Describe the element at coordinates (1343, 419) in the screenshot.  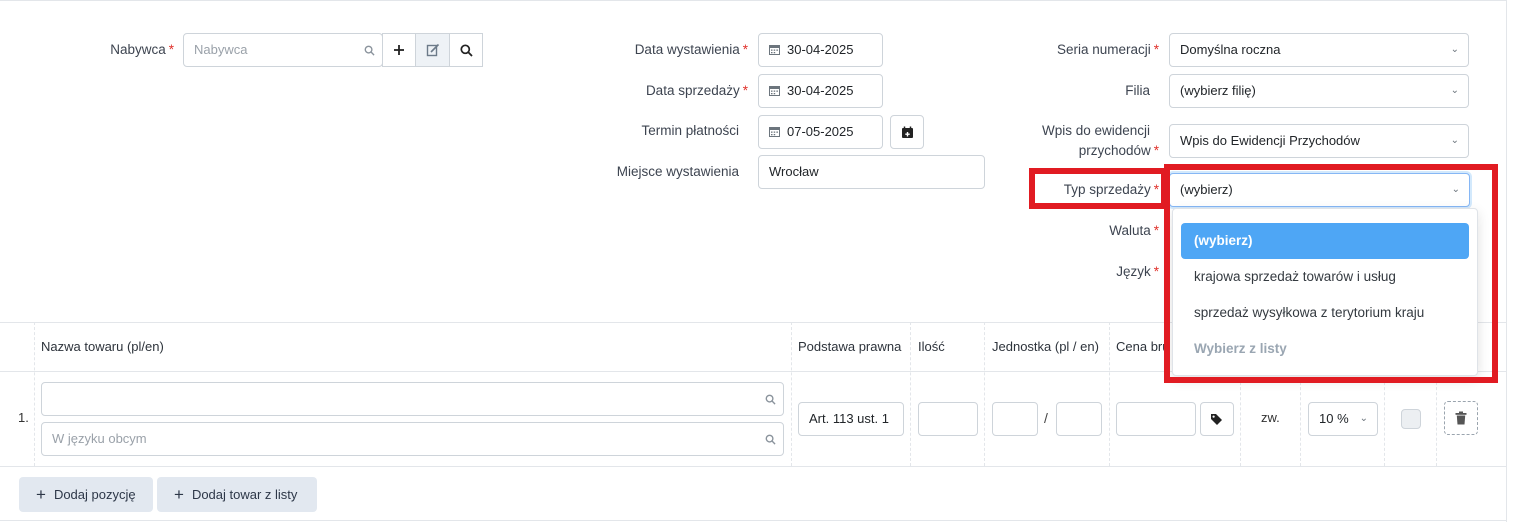
I see `discount-select: 10 % ⌄` at that location.